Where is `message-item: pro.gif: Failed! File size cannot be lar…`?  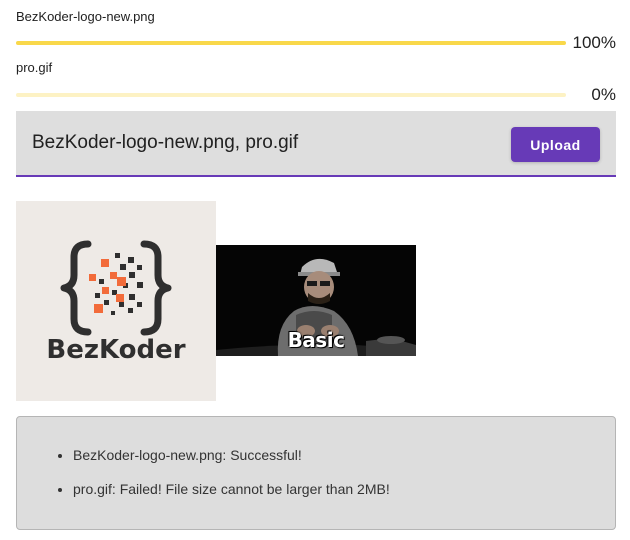 message-item: pro.gif: Failed! File size cannot be lar… is located at coordinates (231, 489).